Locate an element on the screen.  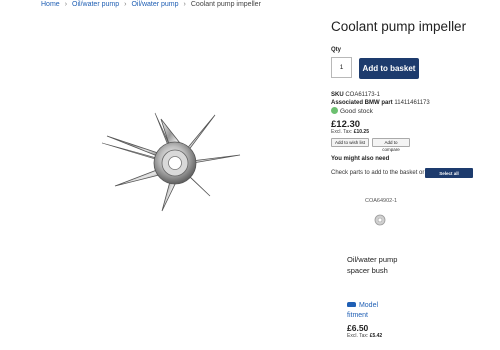
stock-status: Good stock is located at coordinates (352, 111).